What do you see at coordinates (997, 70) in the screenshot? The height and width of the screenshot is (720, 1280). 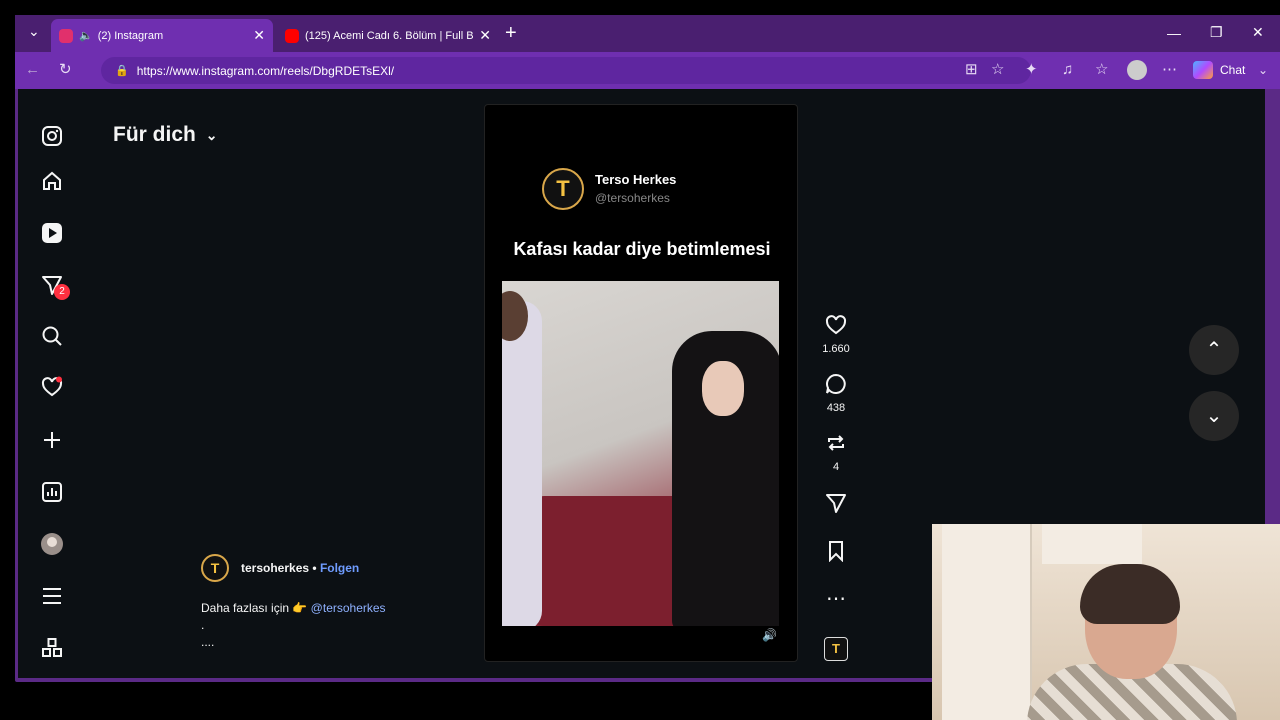 I see `favorite-star-icon: ☆` at bounding box center [997, 70].